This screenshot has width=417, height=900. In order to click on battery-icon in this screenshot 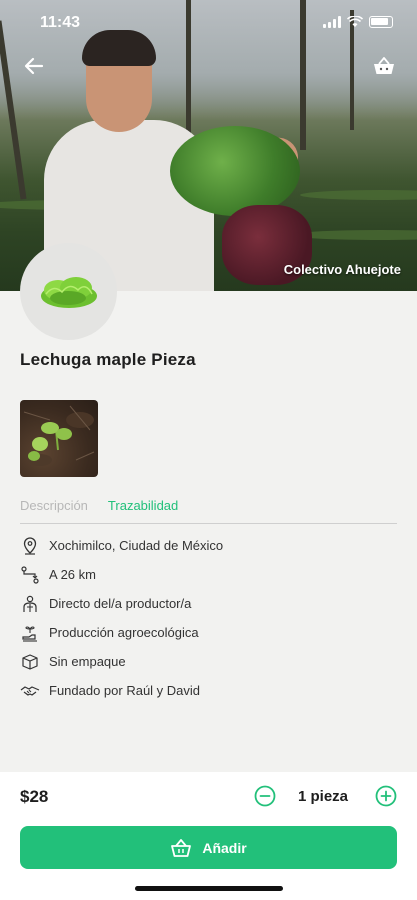, I will do `click(381, 22)`.